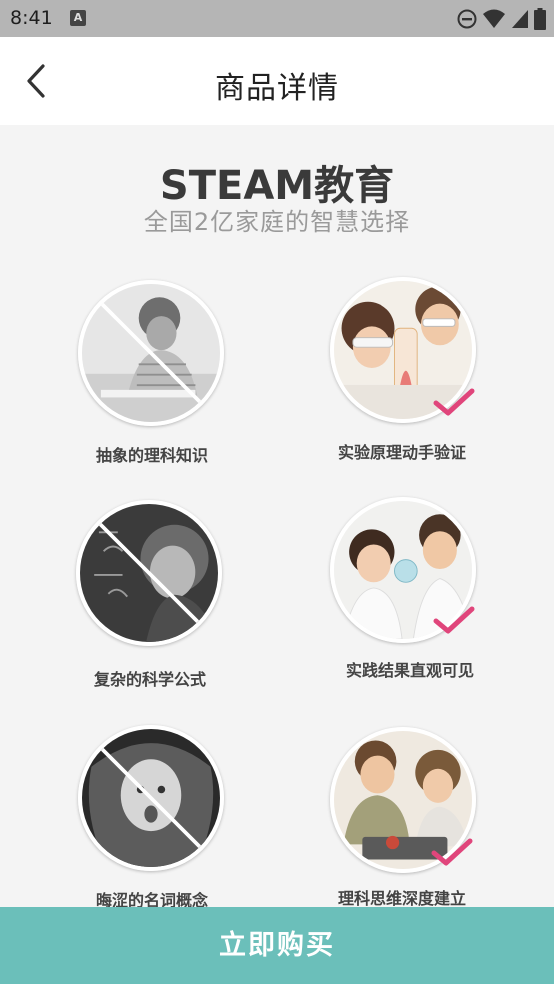  Describe the element at coordinates (401, 452) in the screenshot. I see `good-label: 实验原理动手验证` at that location.